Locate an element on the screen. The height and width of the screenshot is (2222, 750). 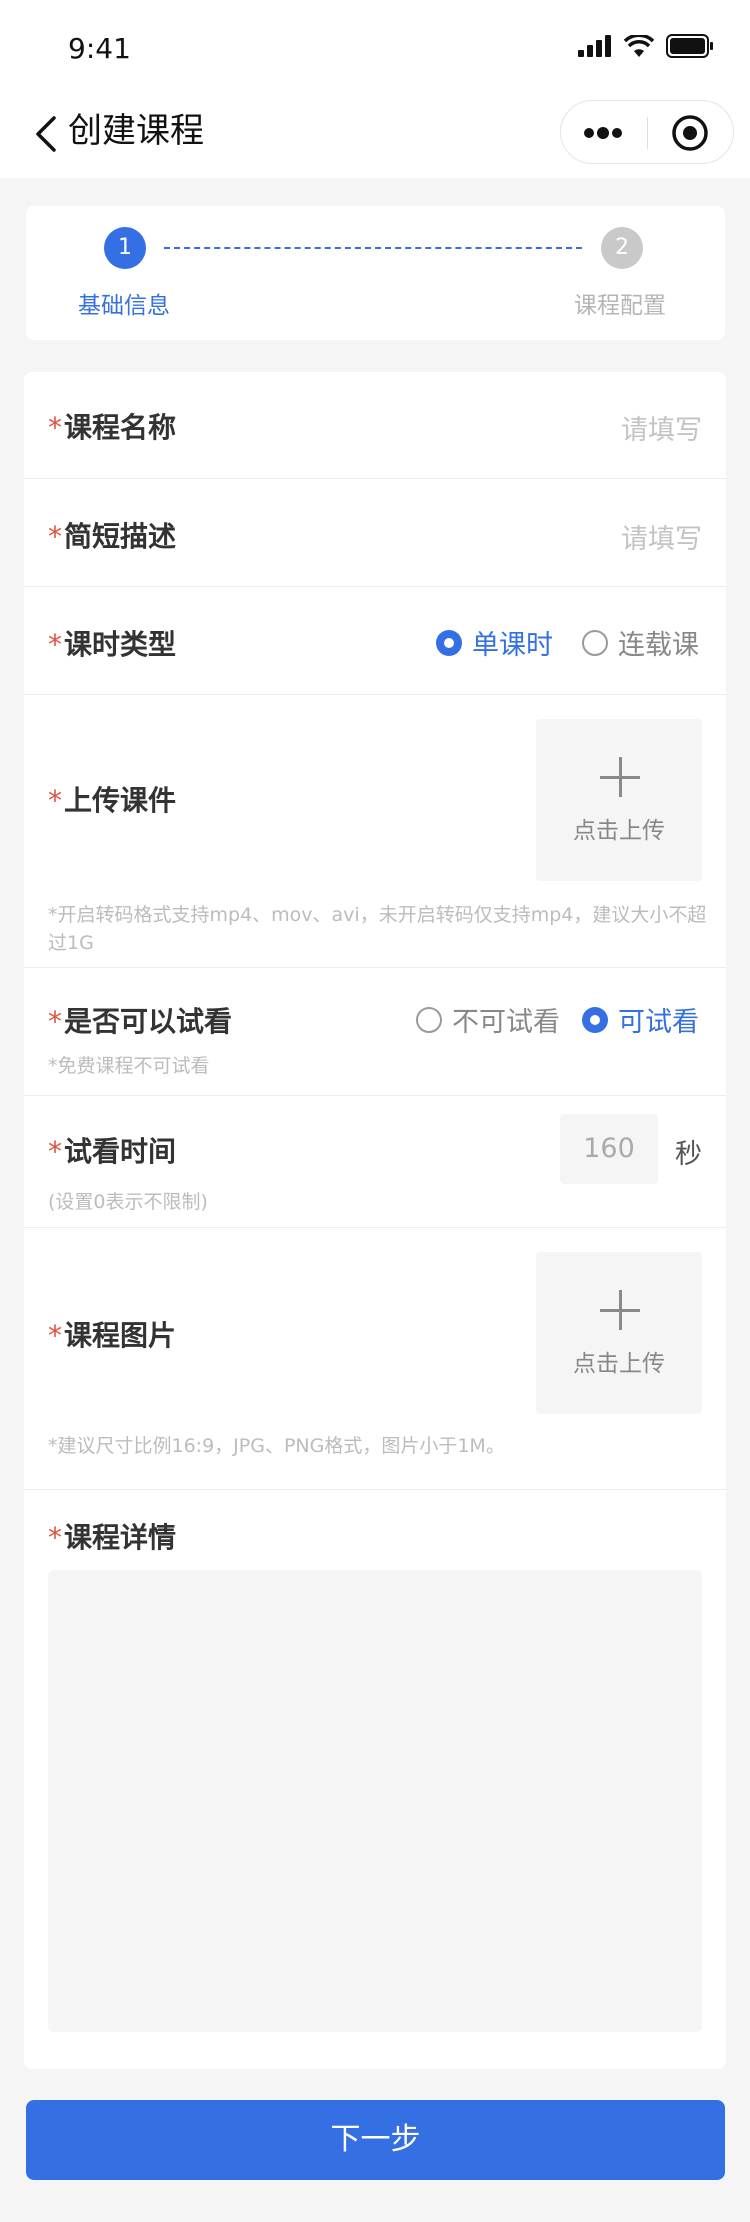
course-detail-label: *课程详情 is located at coordinates (112, 1537).